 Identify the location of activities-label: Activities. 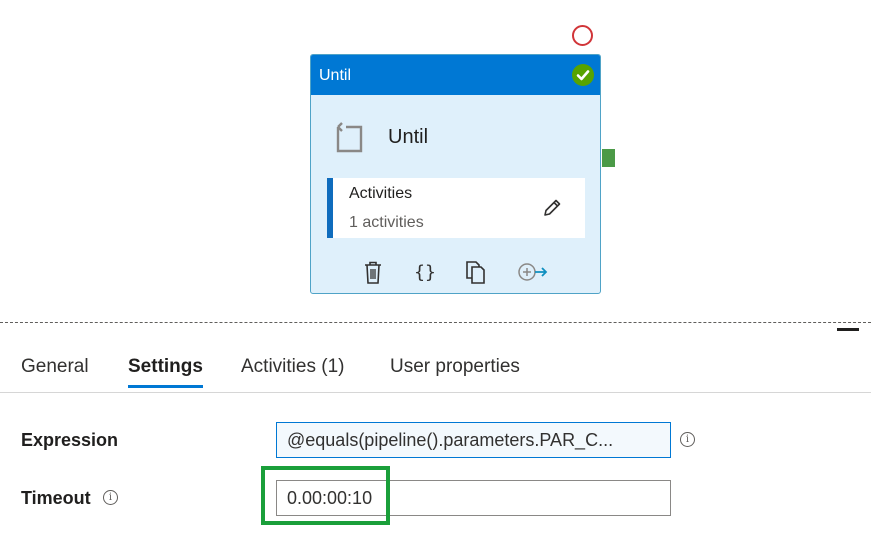
(381, 193).